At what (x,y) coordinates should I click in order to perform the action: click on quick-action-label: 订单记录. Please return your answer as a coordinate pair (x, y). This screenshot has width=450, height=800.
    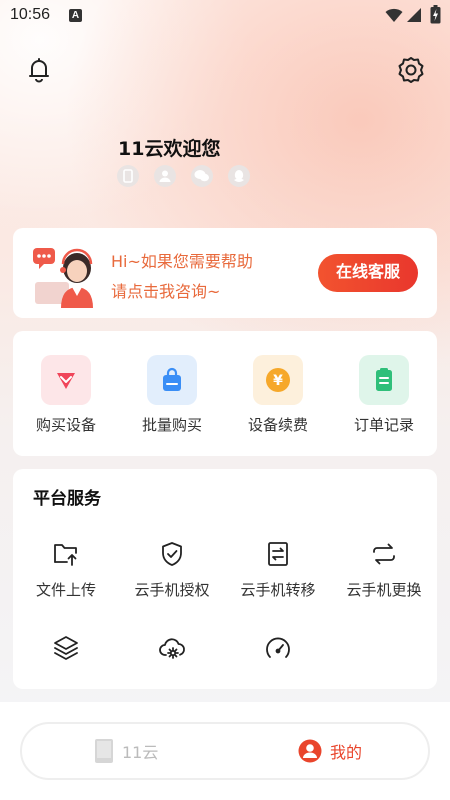
    Looking at the image, I should click on (383, 425).